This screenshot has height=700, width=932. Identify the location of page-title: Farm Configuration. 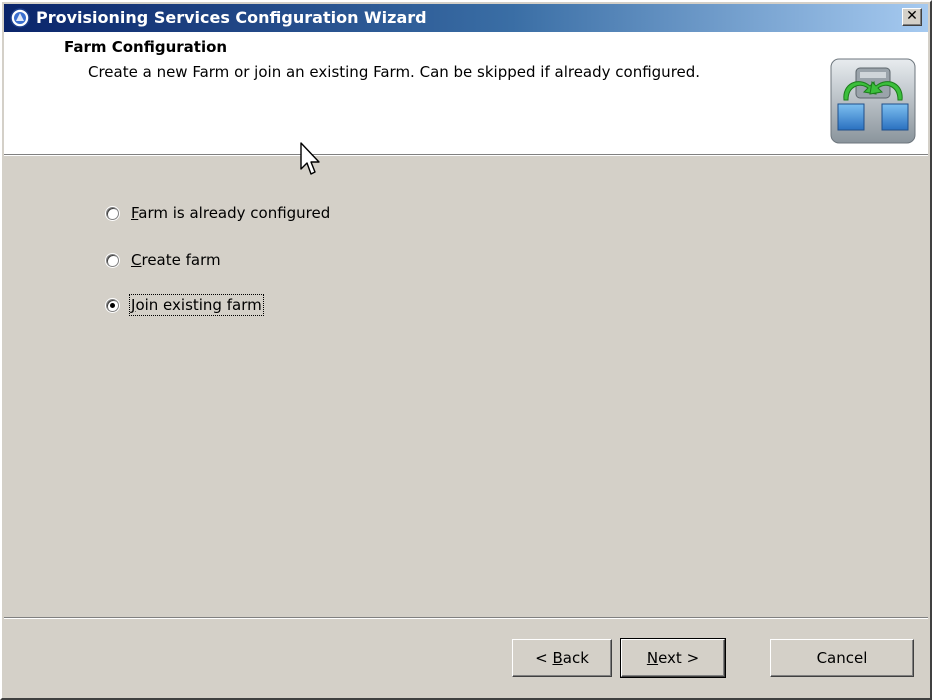
(146, 47).